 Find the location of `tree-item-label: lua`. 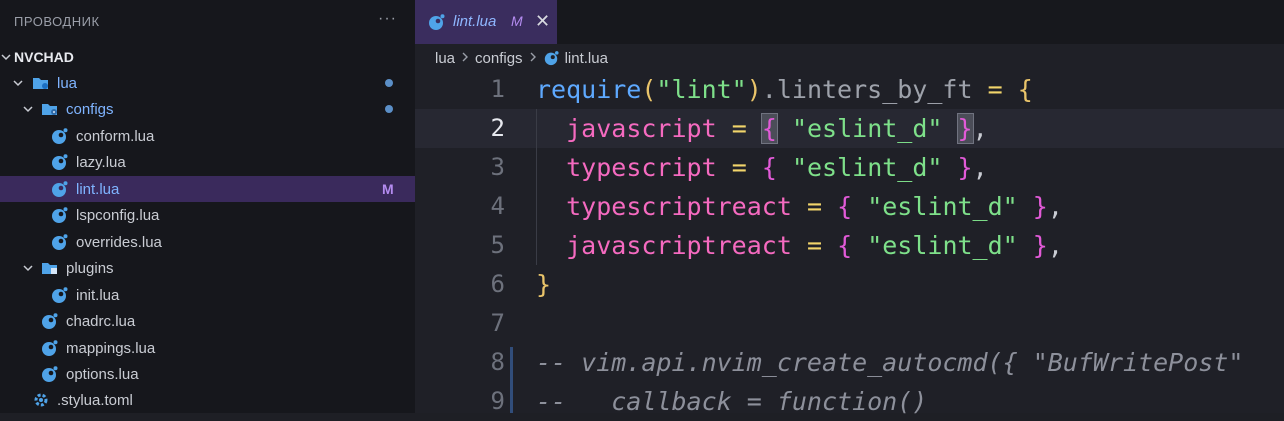

tree-item-label: lua is located at coordinates (67, 83).